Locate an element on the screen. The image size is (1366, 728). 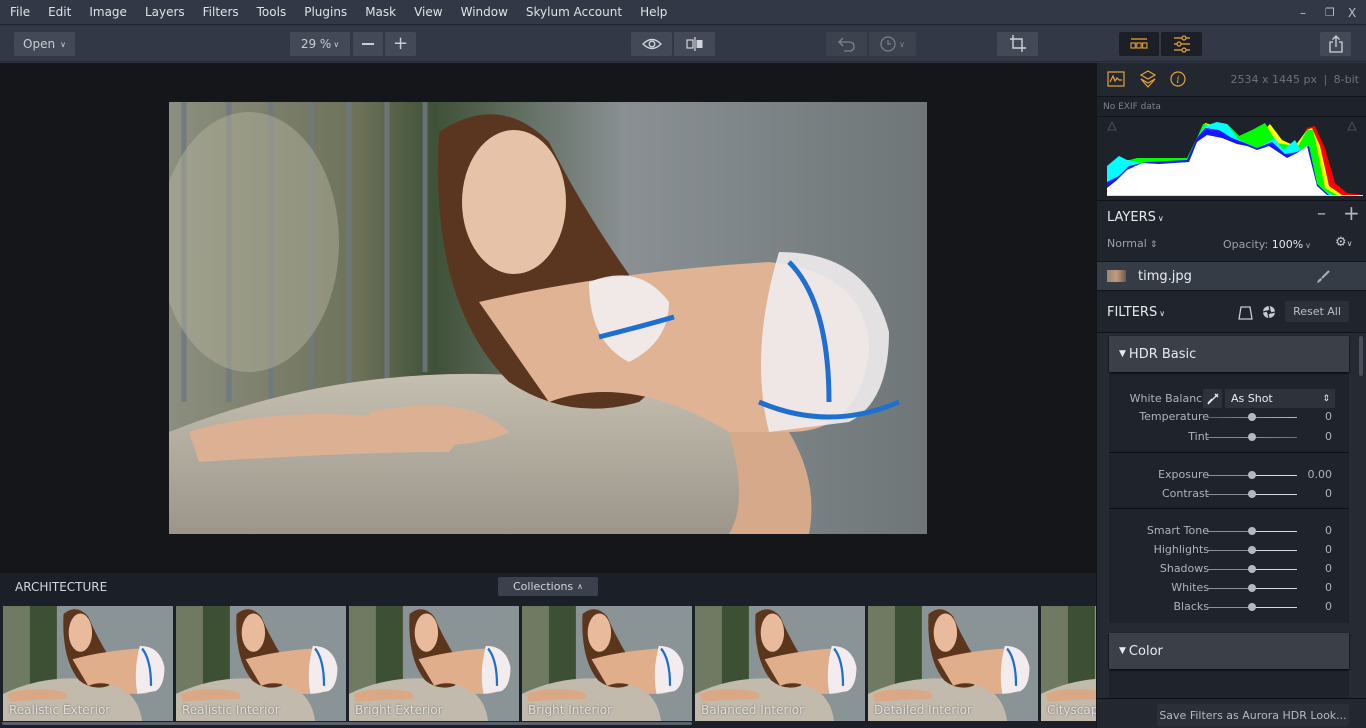
aperture-icon is located at coordinates (1269, 312).